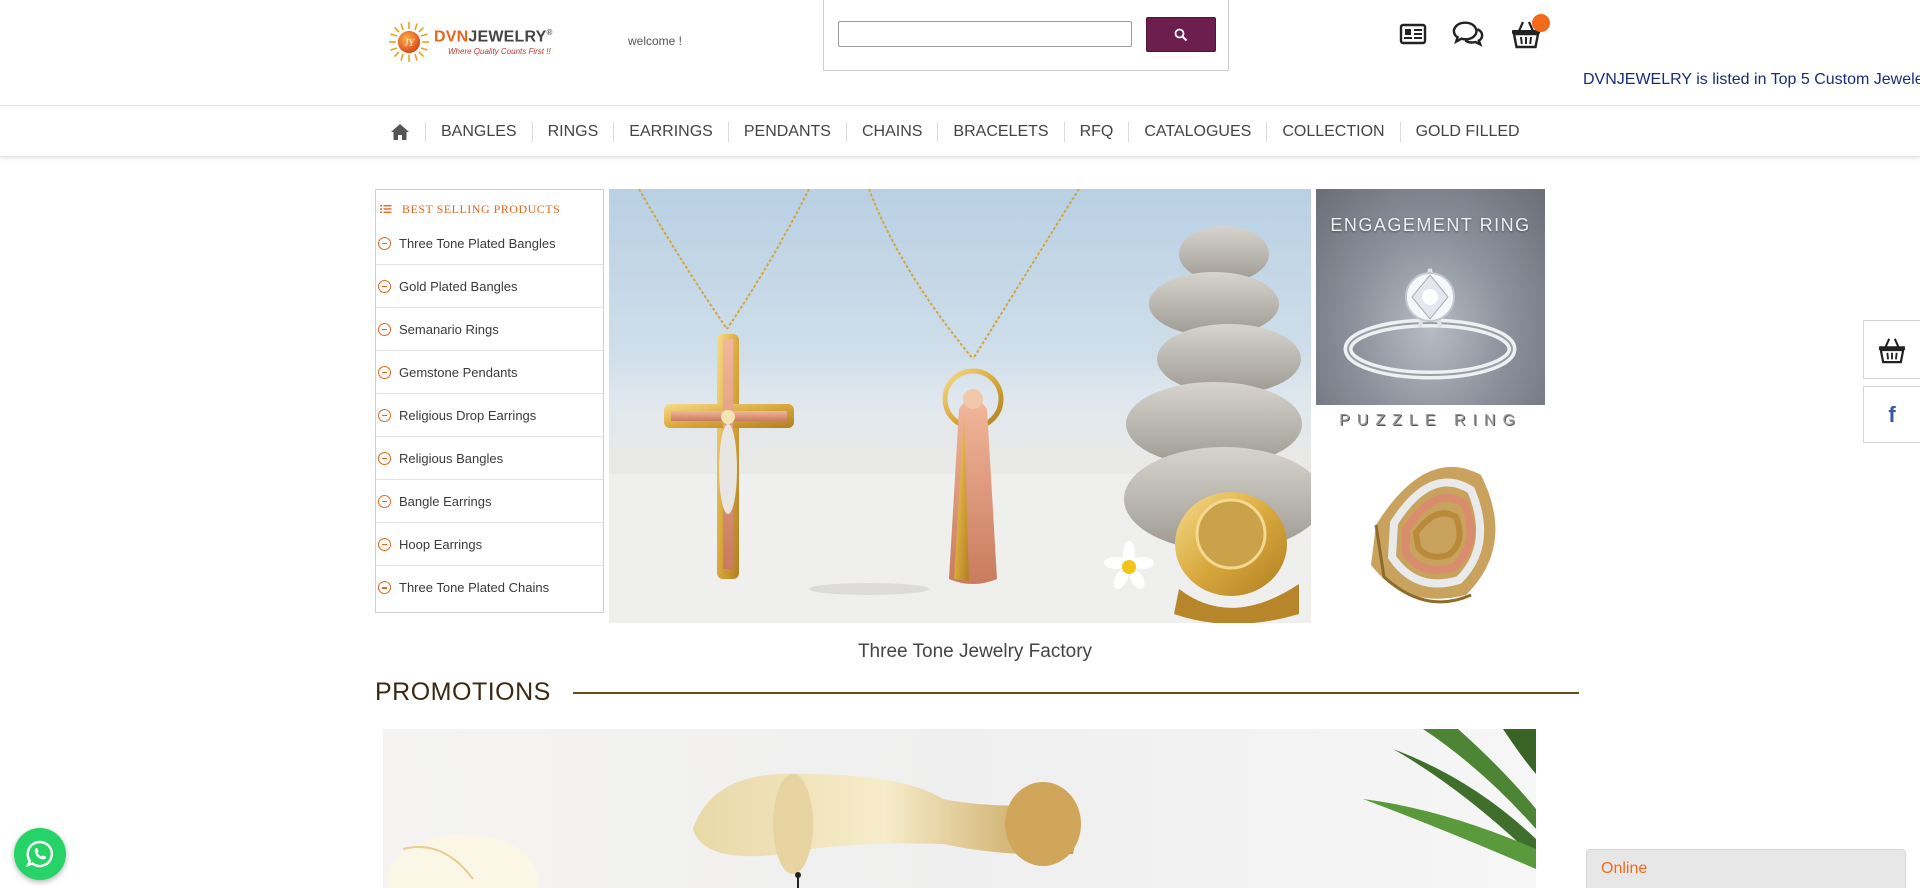 Image resolution: width=1920 pixels, height=888 pixels. Describe the element at coordinates (445, 501) in the screenshot. I see `sidebar-item-label: Bangle Earrings` at that location.